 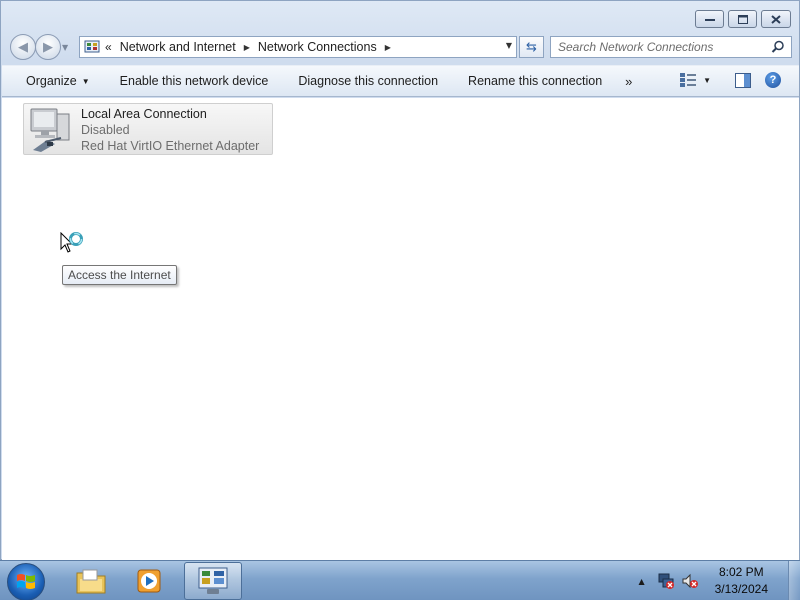 I want to click on more-commands-button: », so click(x=628, y=81).